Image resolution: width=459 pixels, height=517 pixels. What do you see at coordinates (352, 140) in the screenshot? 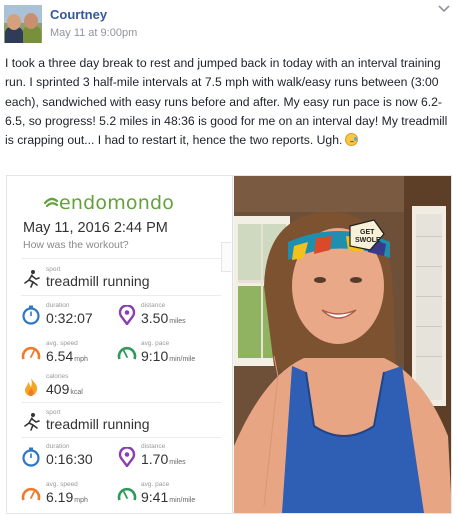
I see `tired-face-emoji` at bounding box center [352, 140].